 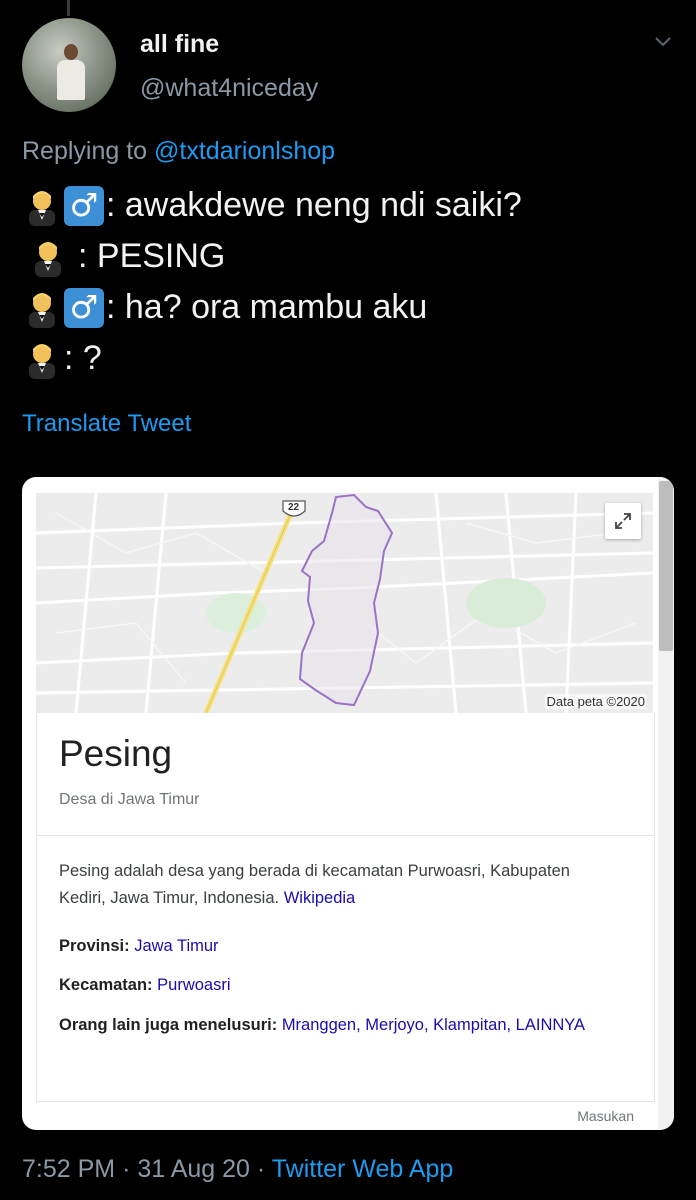 What do you see at coordinates (68, 8) in the screenshot?
I see `thread-connector-line` at bounding box center [68, 8].